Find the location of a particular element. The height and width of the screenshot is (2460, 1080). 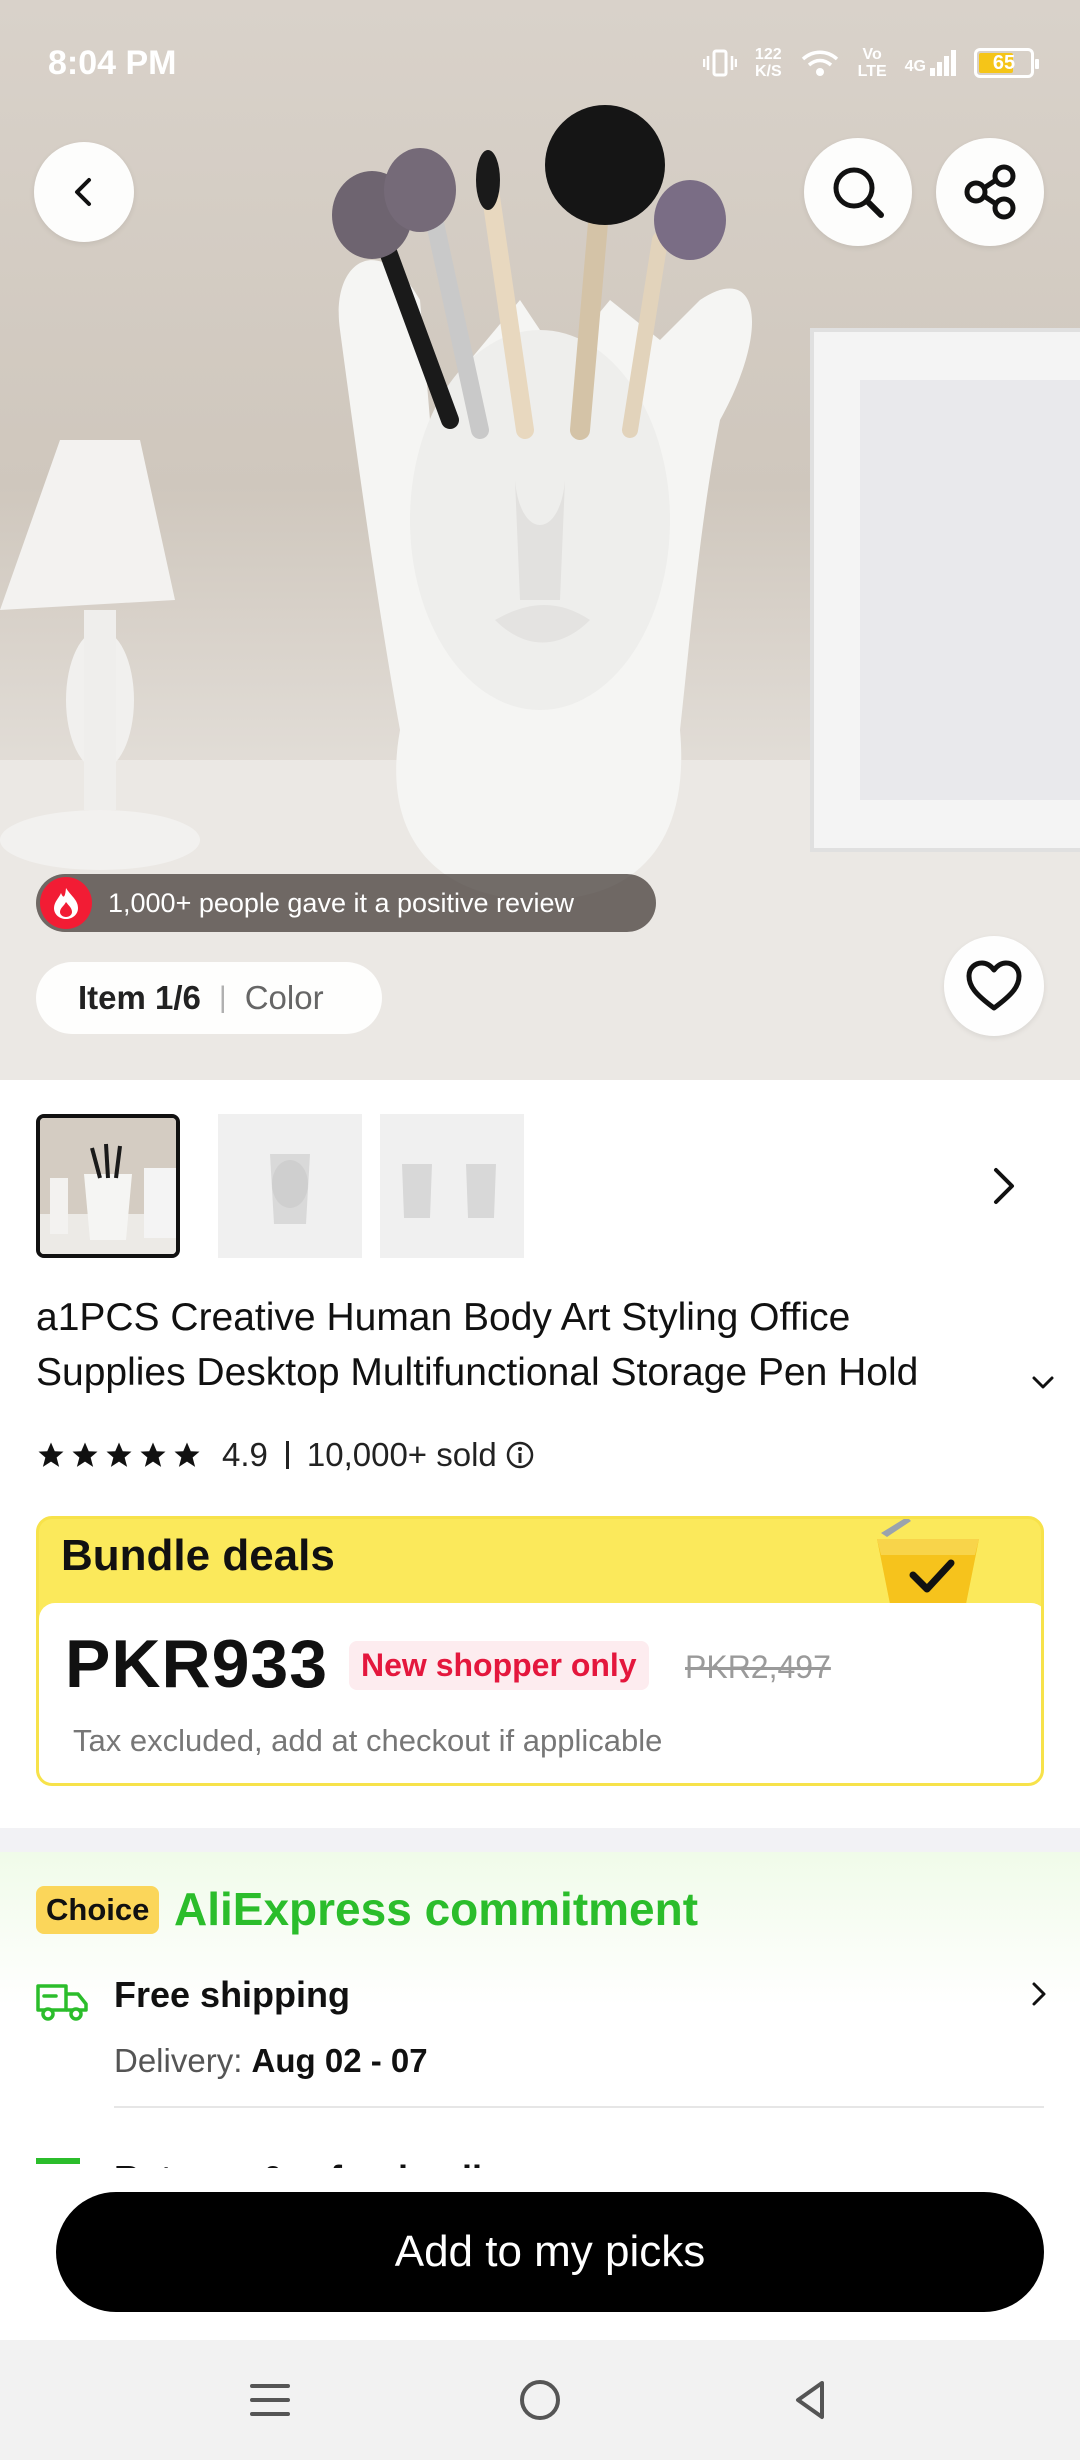

menu-nav-button is located at coordinates (270, 2400).